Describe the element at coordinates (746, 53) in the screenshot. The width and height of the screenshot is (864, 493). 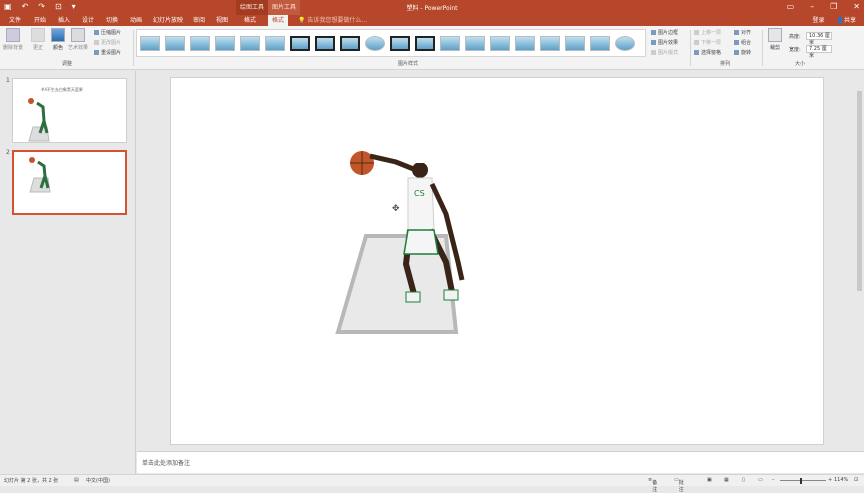
I see `rotate-label: 旋转` at that location.